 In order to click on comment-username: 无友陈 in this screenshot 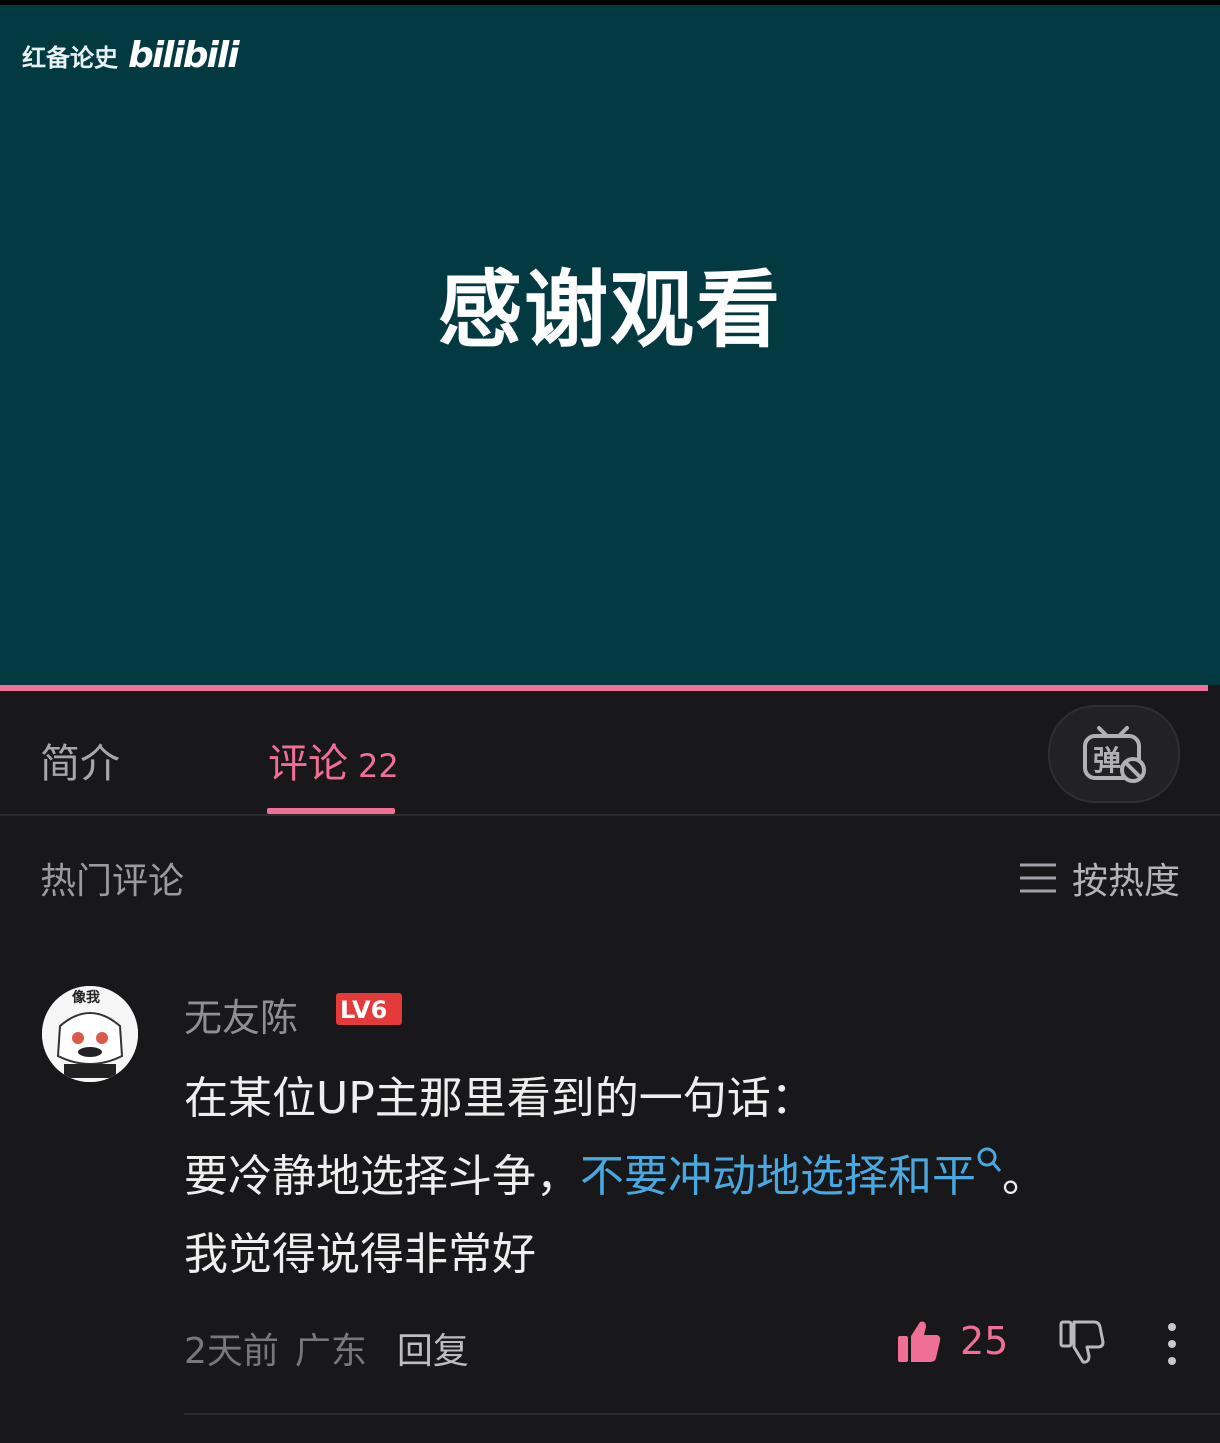, I will do `click(241, 1014)`.